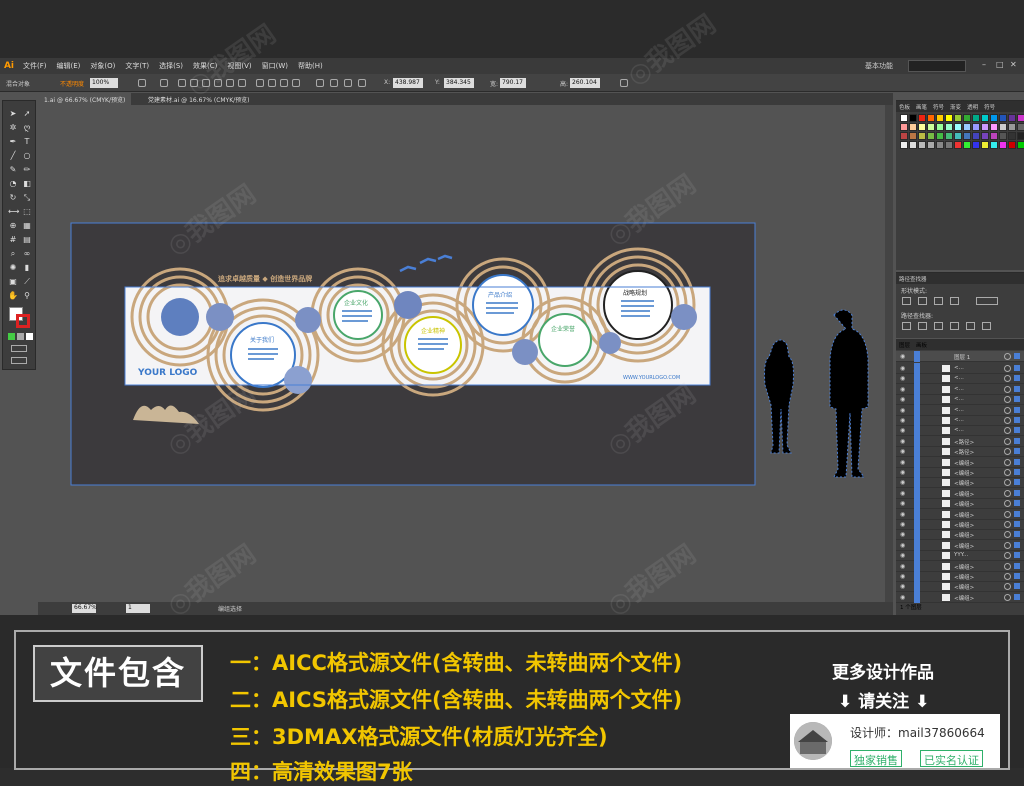 Image resolution: width=1024 pixels, height=786 pixels. What do you see at coordinates (13, 282) in the screenshot?
I see `artboard-tool-icon: ▣` at bounding box center [13, 282].